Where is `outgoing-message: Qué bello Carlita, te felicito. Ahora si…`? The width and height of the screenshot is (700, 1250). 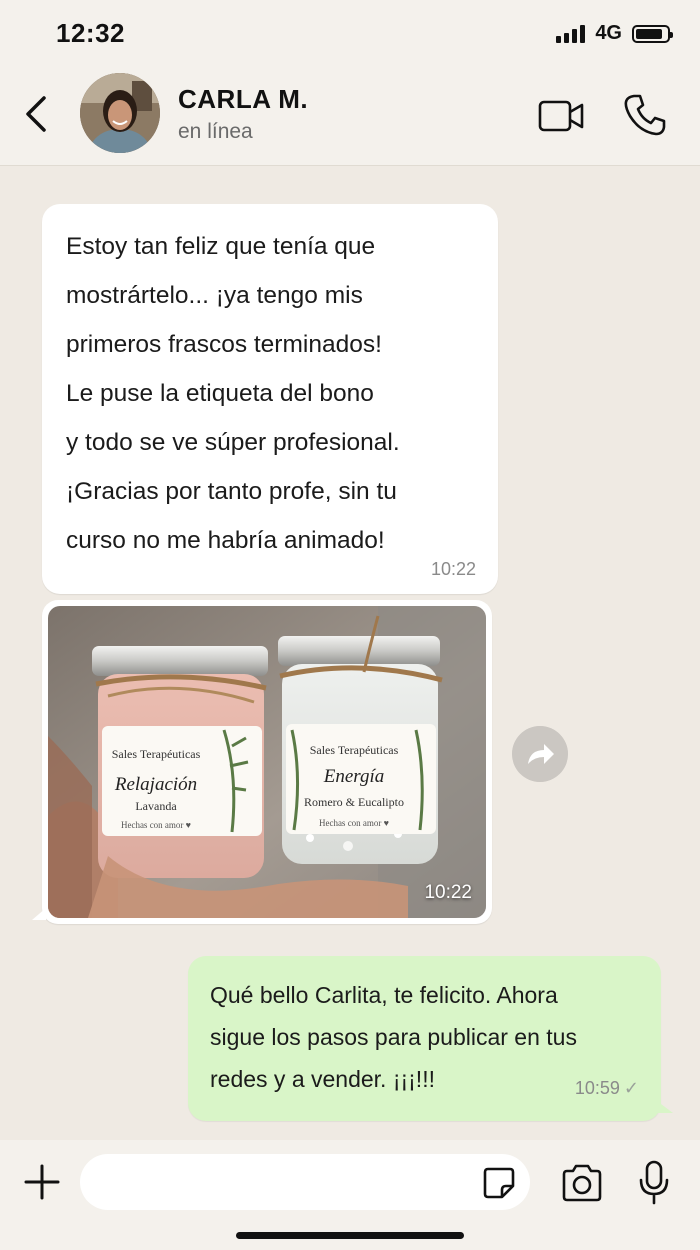 outgoing-message: Qué bello Carlita, te felicito. Ahora si… is located at coordinates (430, 1038).